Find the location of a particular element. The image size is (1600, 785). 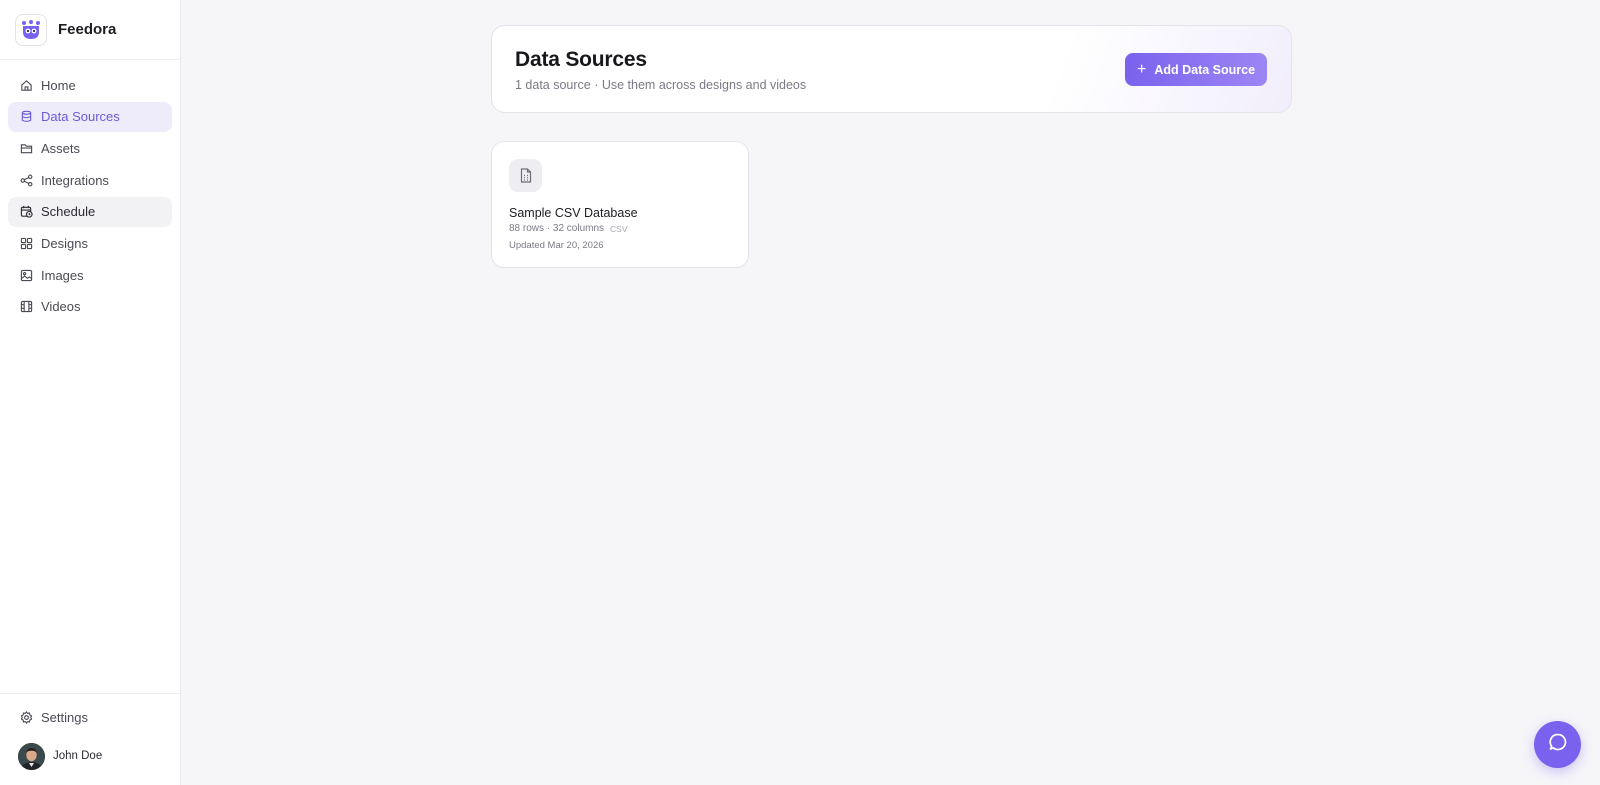

sidebar-item-data-sources: Data Sources is located at coordinates (90, 116).